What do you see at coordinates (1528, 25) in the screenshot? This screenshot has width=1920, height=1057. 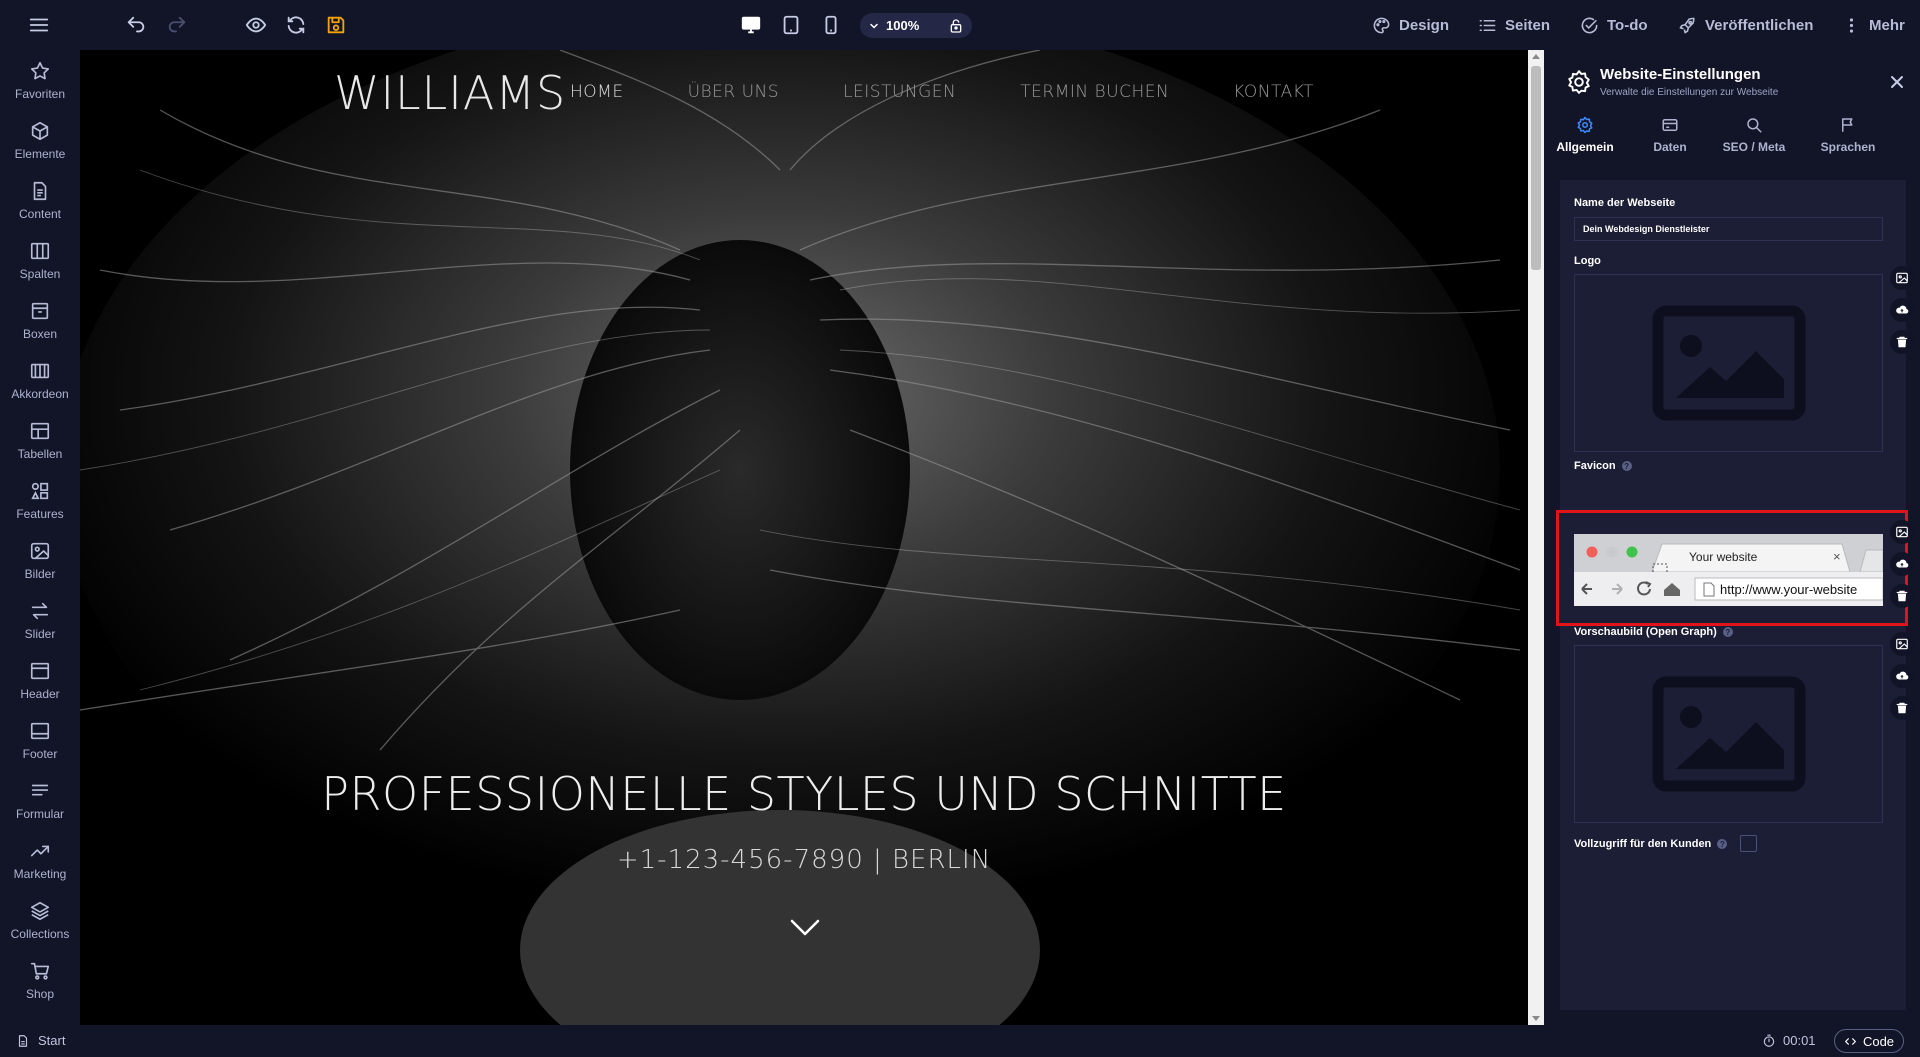 I see `pages-label: Seiten` at bounding box center [1528, 25].